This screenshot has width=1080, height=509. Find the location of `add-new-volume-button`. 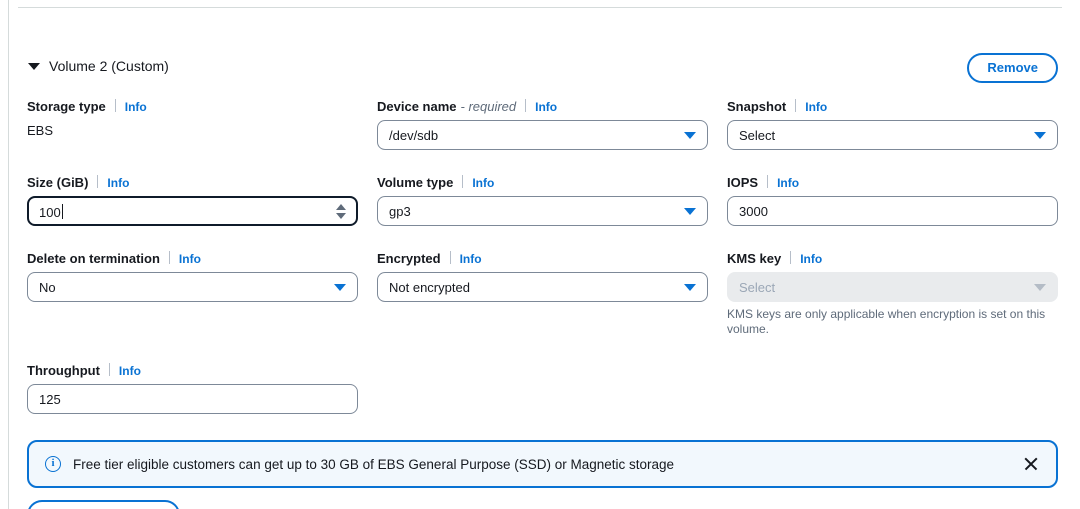

add-new-volume-button is located at coordinates (103, 504).